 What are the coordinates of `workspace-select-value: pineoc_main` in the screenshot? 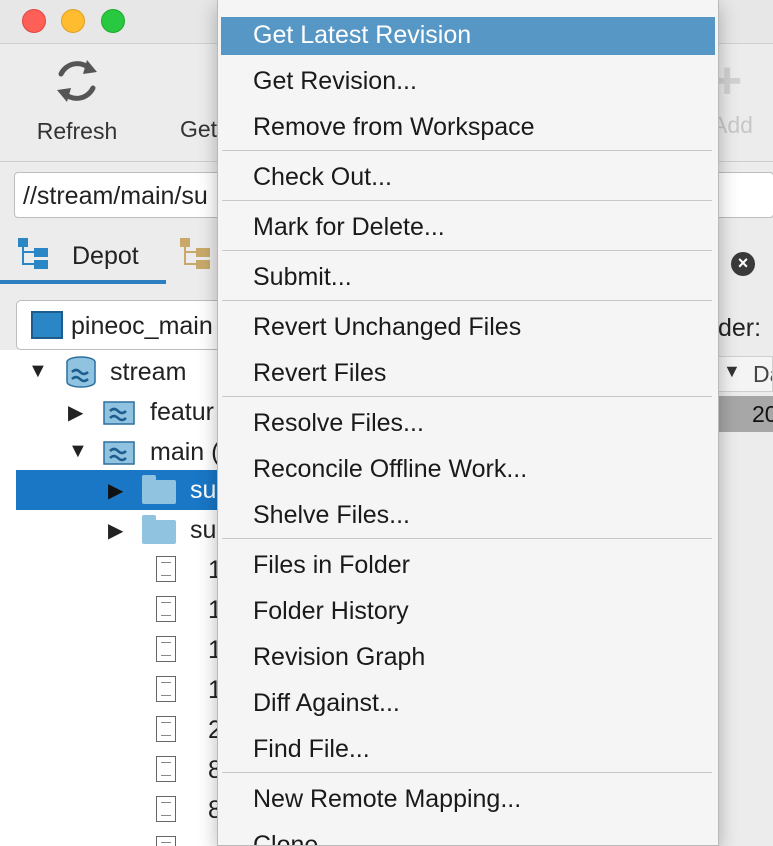 It's located at (142, 326).